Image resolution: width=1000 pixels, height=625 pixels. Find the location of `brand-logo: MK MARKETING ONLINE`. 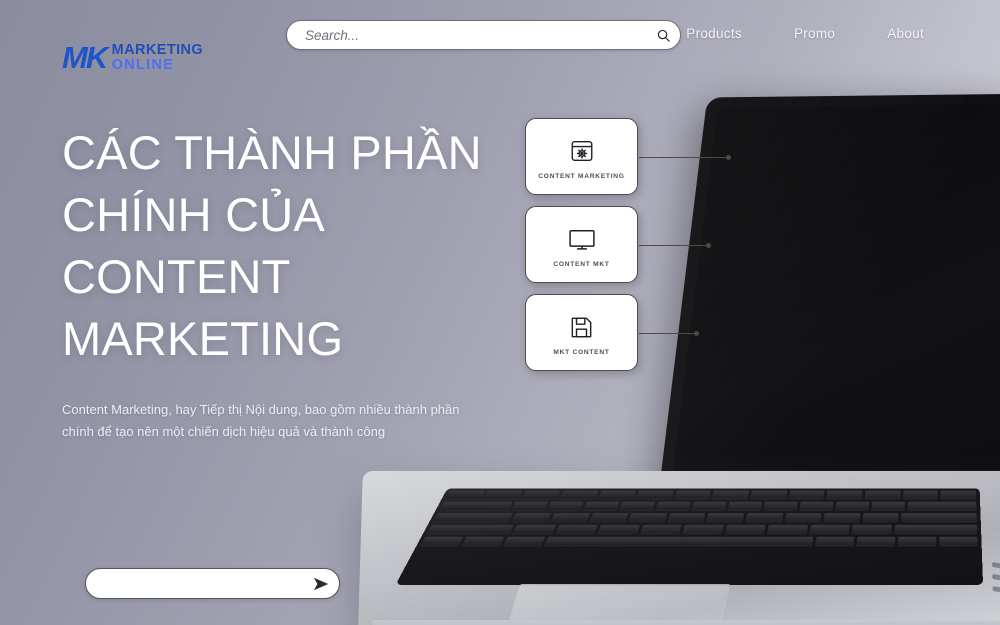

brand-logo: MK MARKETING ONLINE is located at coordinates (132, 57).